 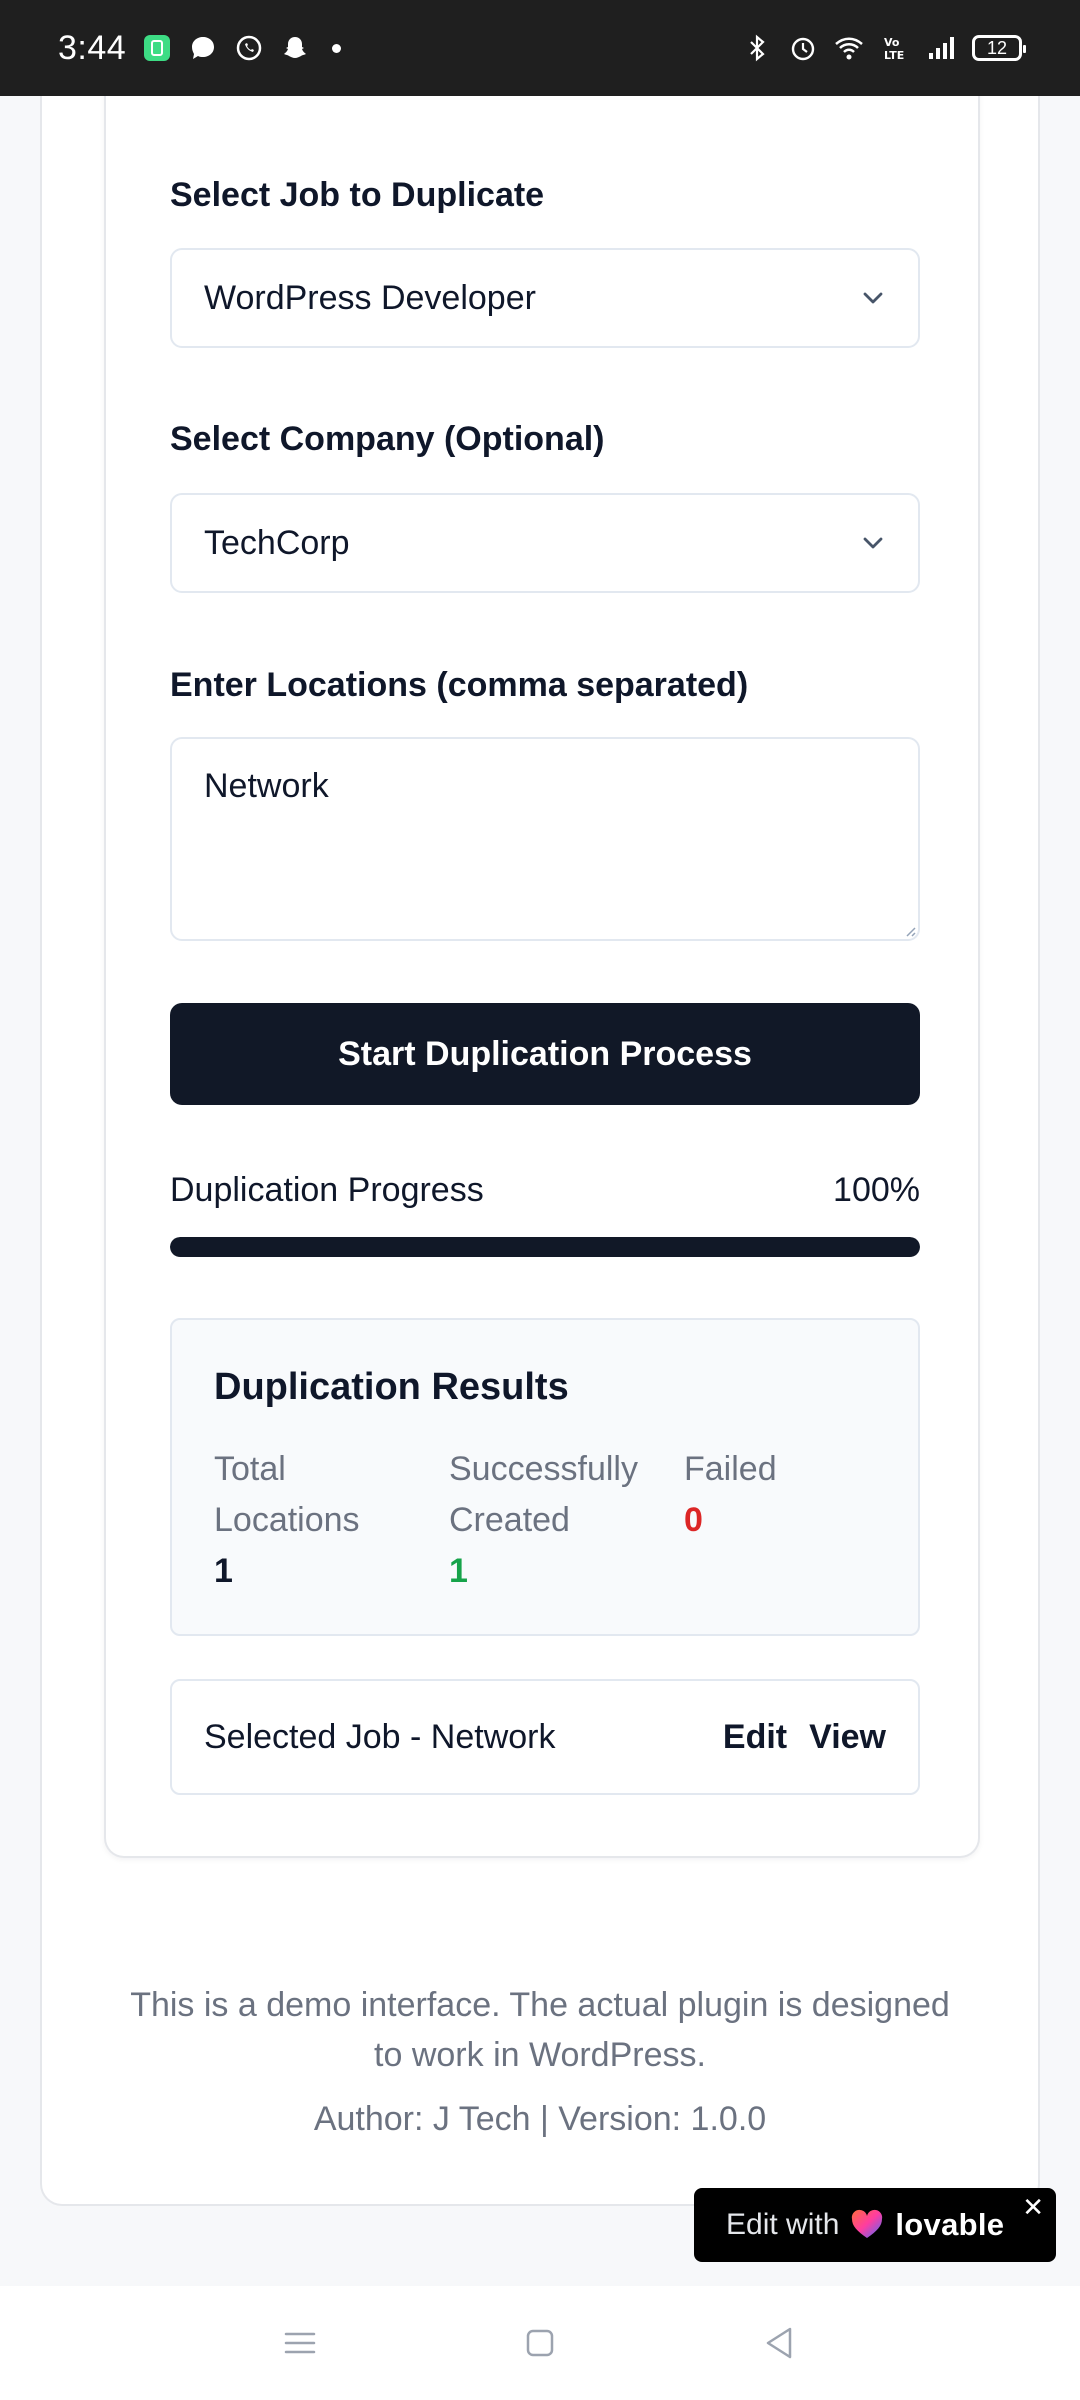 I want to click on stat-failed: Failed 0, so click(x=794, y=1495).